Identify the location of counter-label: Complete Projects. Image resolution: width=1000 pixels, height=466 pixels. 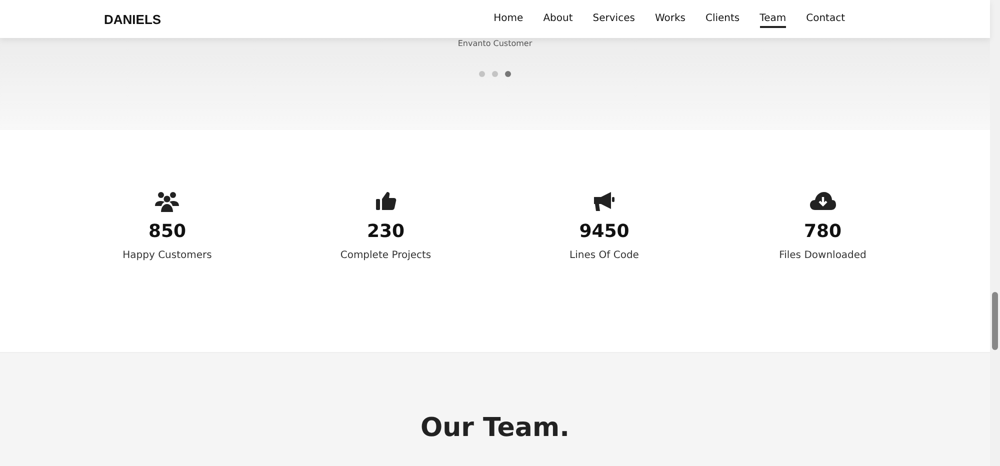
(386, 255).